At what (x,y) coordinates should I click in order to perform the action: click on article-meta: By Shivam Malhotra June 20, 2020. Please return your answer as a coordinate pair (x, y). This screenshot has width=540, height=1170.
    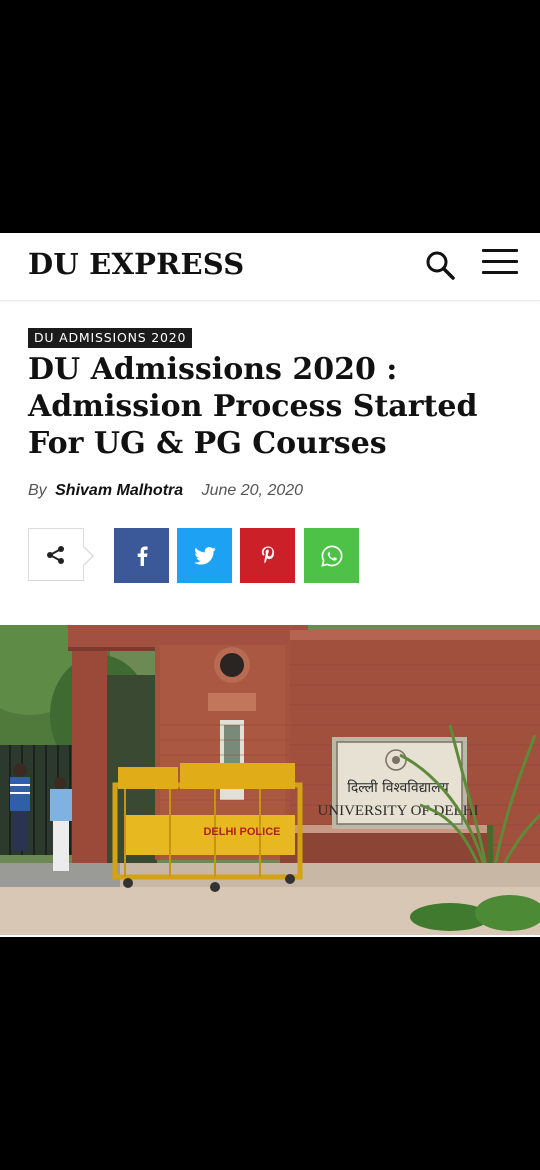
    Looking at the image, I should click on (165, 491).